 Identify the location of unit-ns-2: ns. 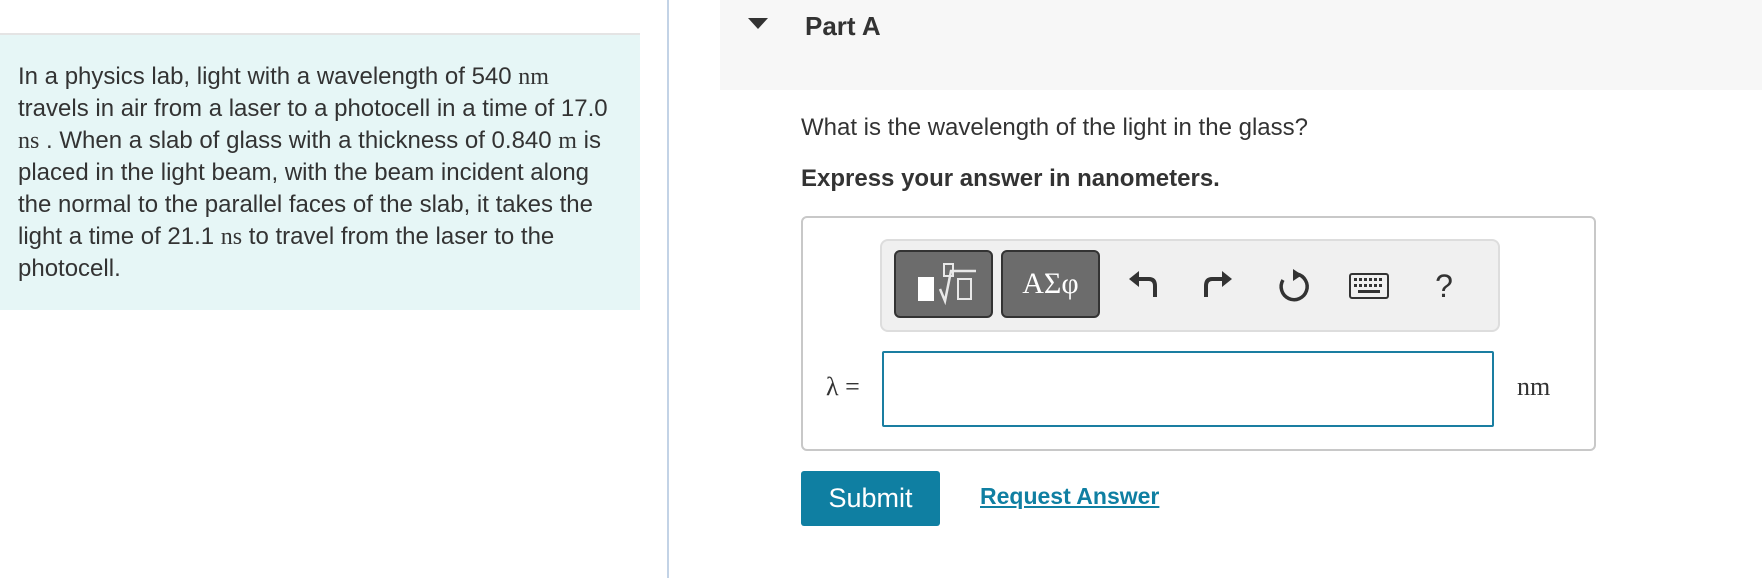
(231, 237).